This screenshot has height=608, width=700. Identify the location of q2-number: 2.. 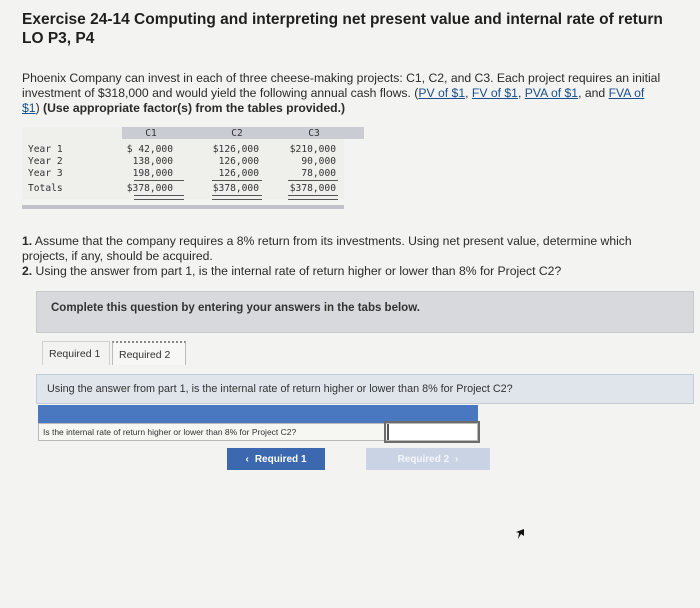
(27, 271).